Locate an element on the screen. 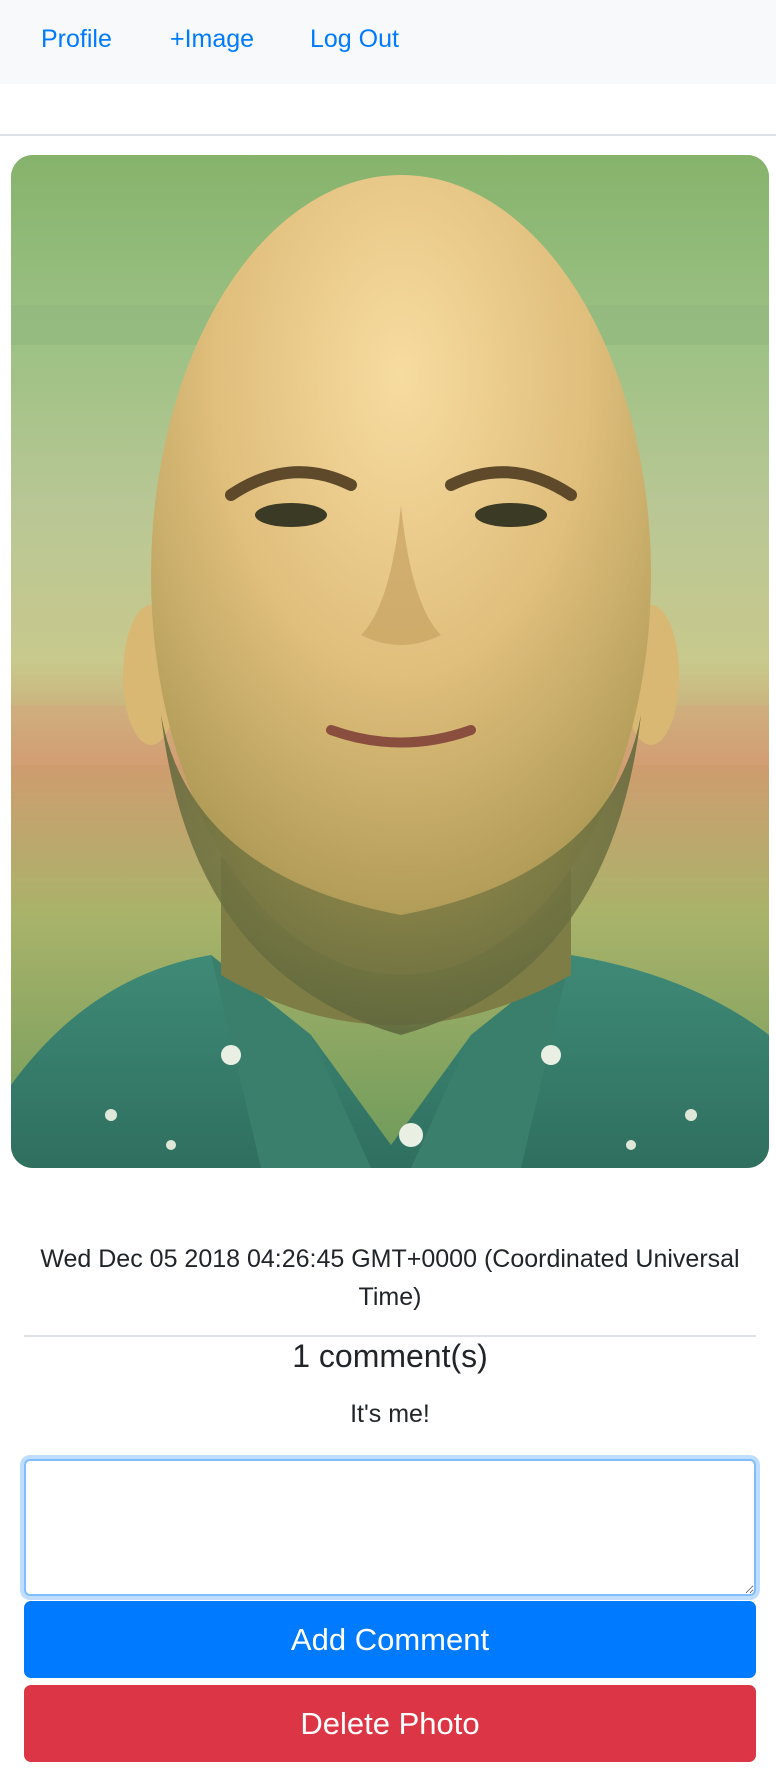  top-navbar: Profile +Image Log Out is located at coordinates (388, 42).